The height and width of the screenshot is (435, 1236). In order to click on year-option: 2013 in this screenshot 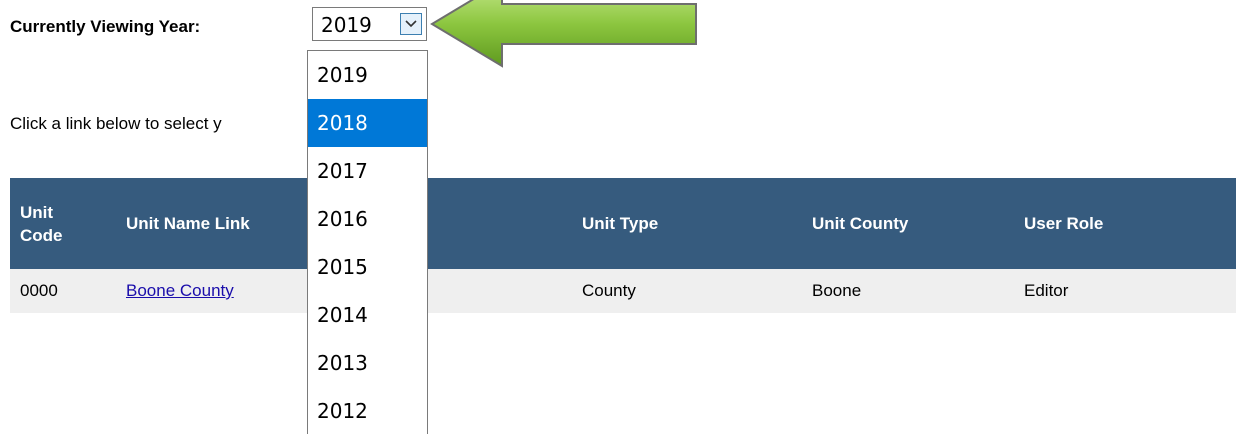, I will do `click(367, 363)`.